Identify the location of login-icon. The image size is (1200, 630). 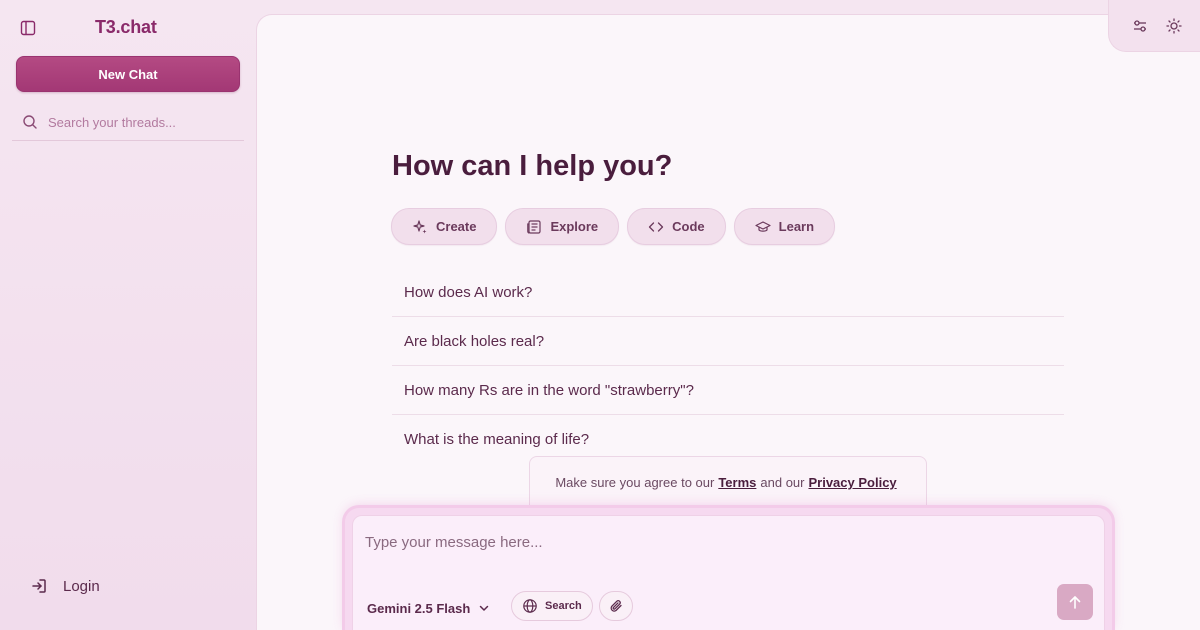
(39, 586).